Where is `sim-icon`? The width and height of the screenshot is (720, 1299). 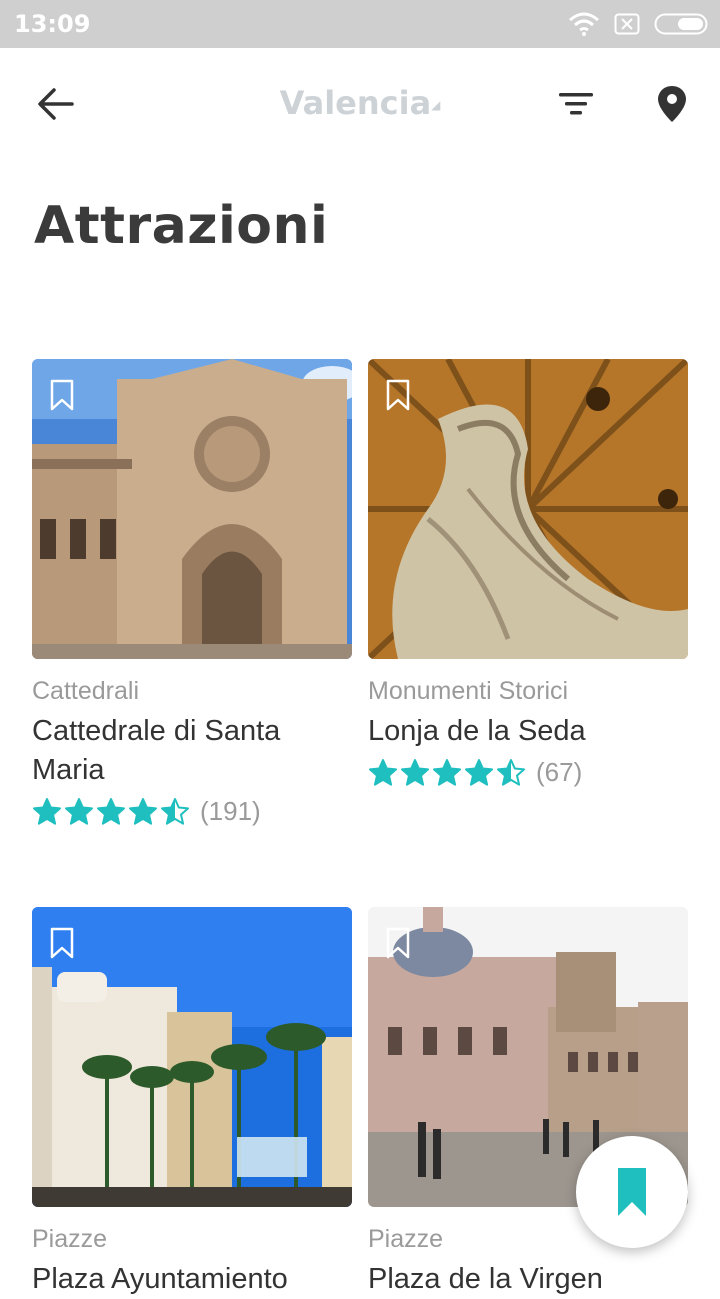
sim-icon is located at coordinates (627, 24).